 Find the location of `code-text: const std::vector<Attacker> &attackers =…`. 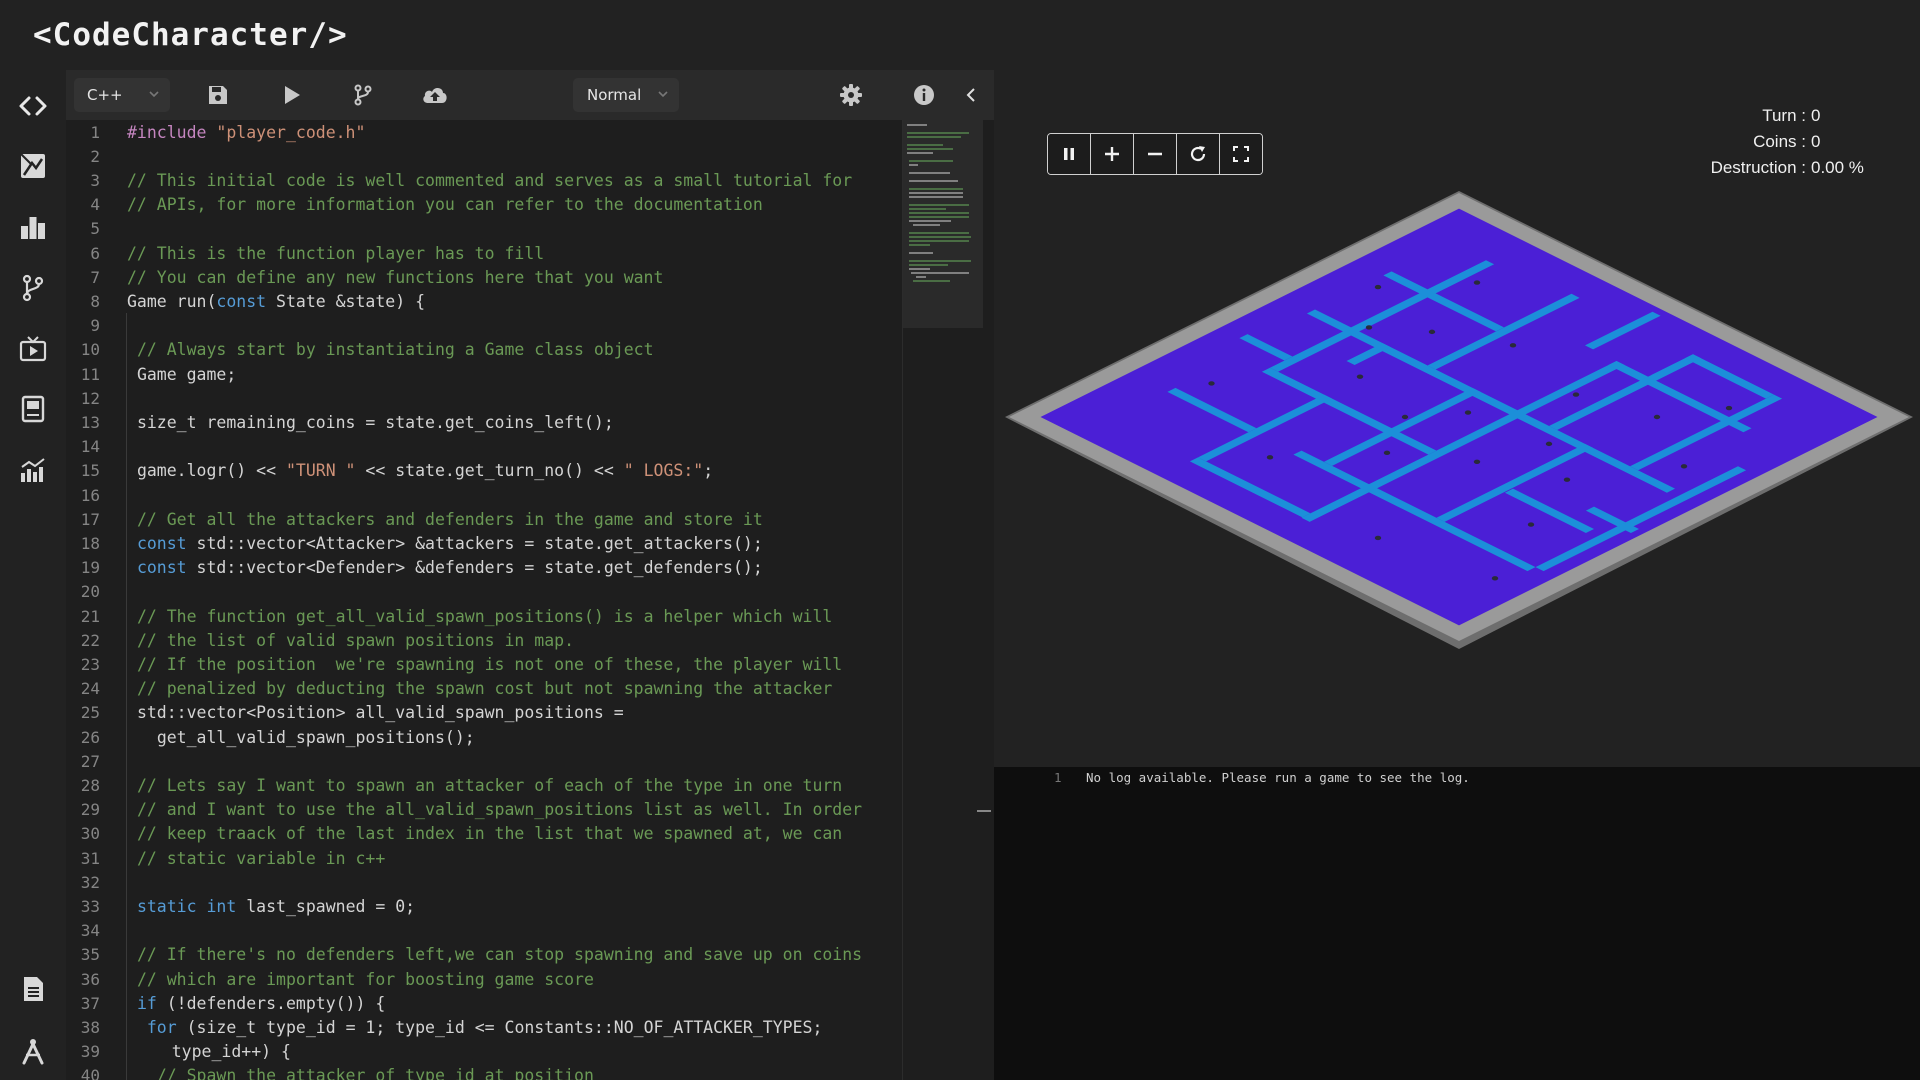

code-text: const std::vector<Attacker> &attackers =… is located at coordinates (450, 544).